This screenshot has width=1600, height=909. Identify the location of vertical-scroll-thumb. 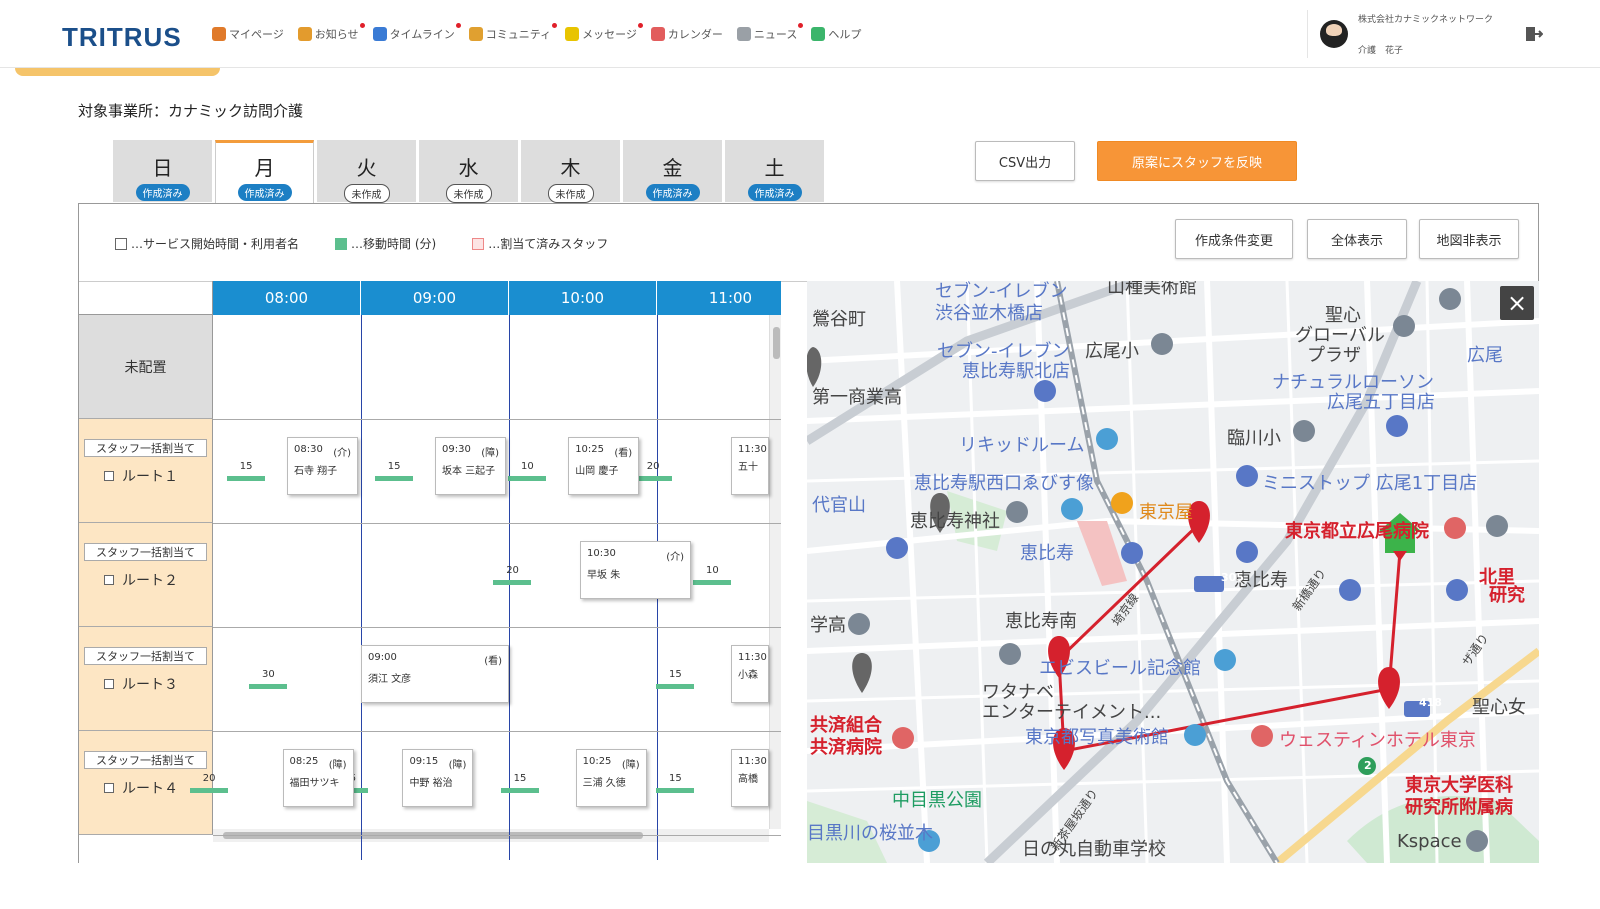
(776, 343).